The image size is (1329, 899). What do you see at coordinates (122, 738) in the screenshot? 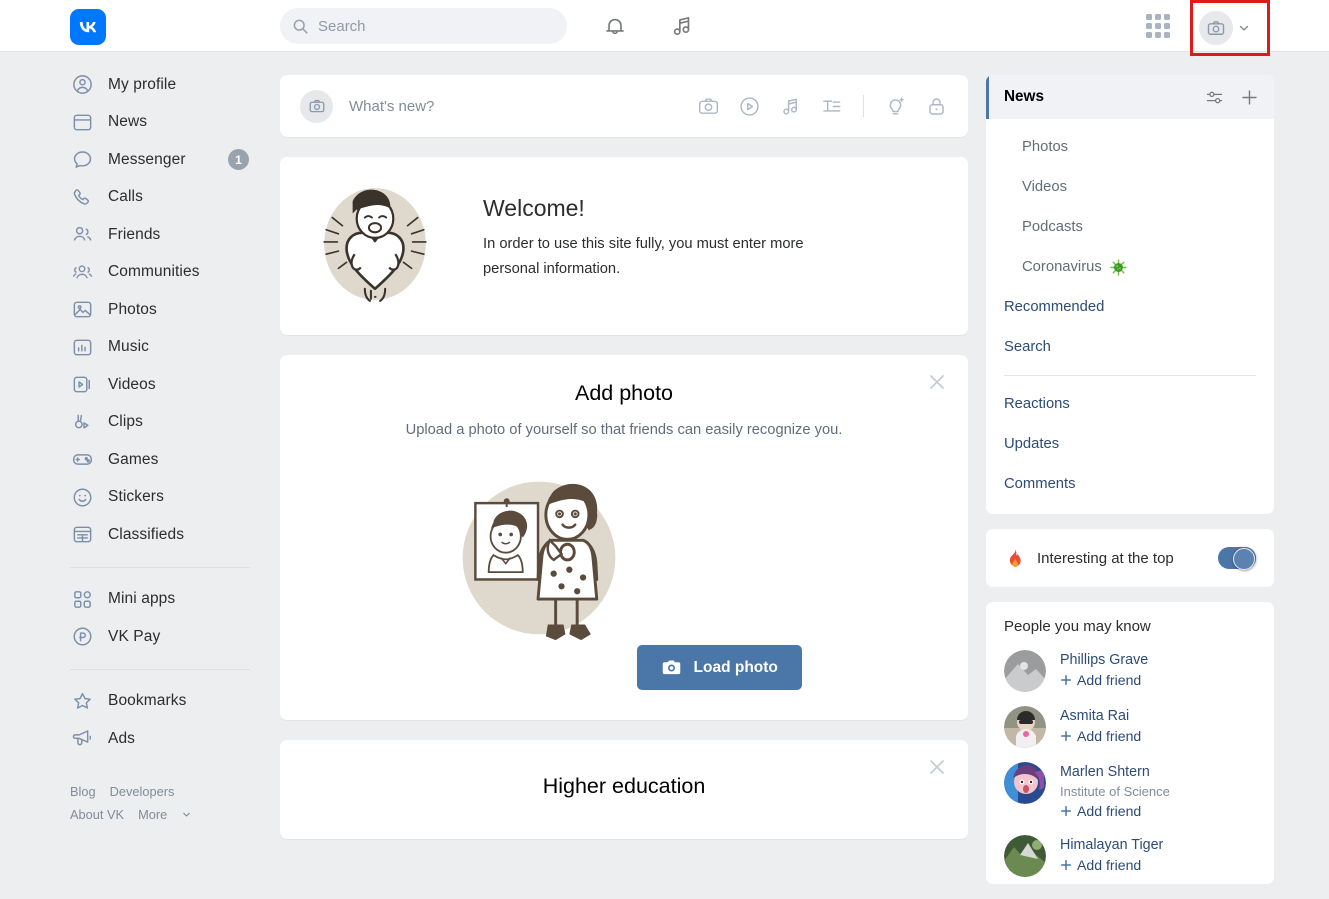
I see `sidebar-item-label: Ads` at bounding box center [122, 738].